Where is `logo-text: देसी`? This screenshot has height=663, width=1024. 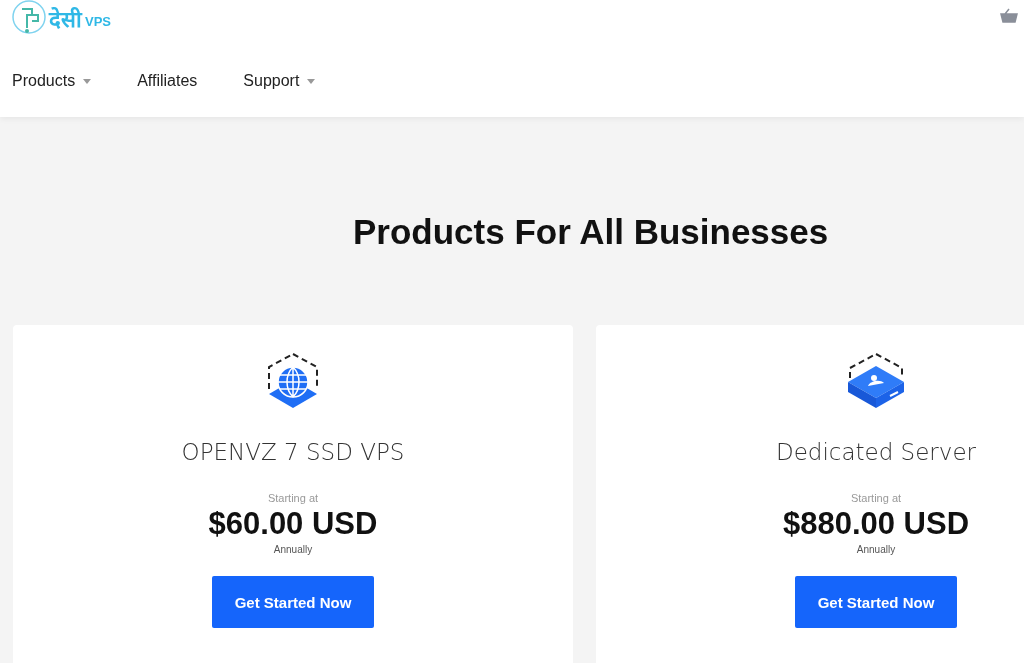
logo-text: देसी is located at coordinates (65, 19).